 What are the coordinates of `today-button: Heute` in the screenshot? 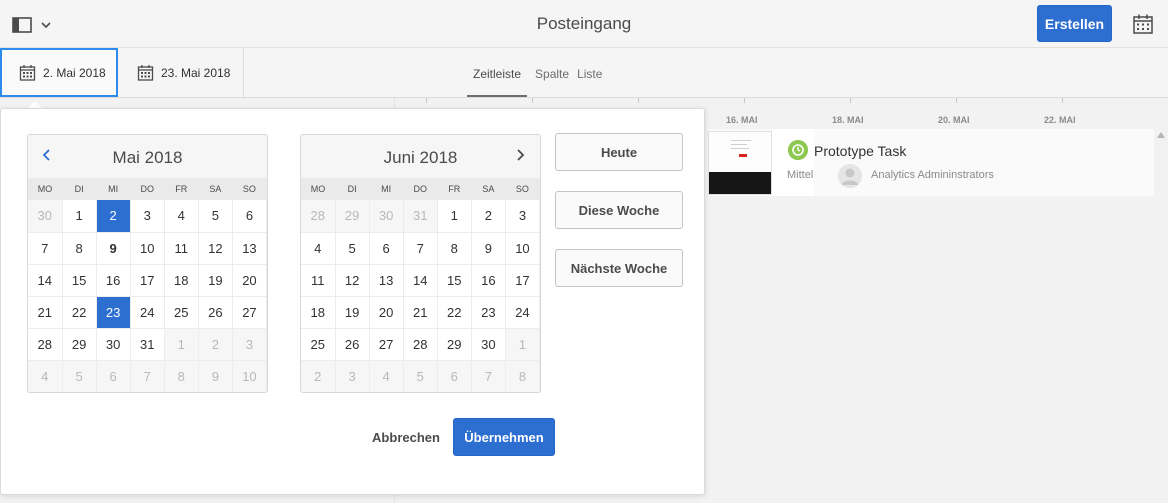 It's located at (619, 152).